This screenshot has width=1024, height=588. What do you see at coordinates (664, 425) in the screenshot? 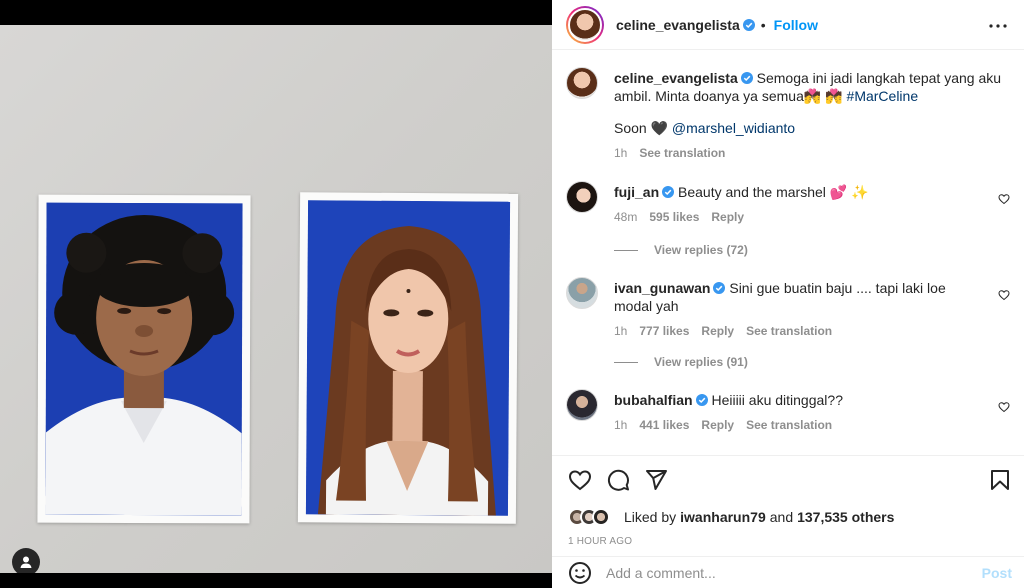
I see `comment-likes: 441 likes` at bounding box center [664, 425].